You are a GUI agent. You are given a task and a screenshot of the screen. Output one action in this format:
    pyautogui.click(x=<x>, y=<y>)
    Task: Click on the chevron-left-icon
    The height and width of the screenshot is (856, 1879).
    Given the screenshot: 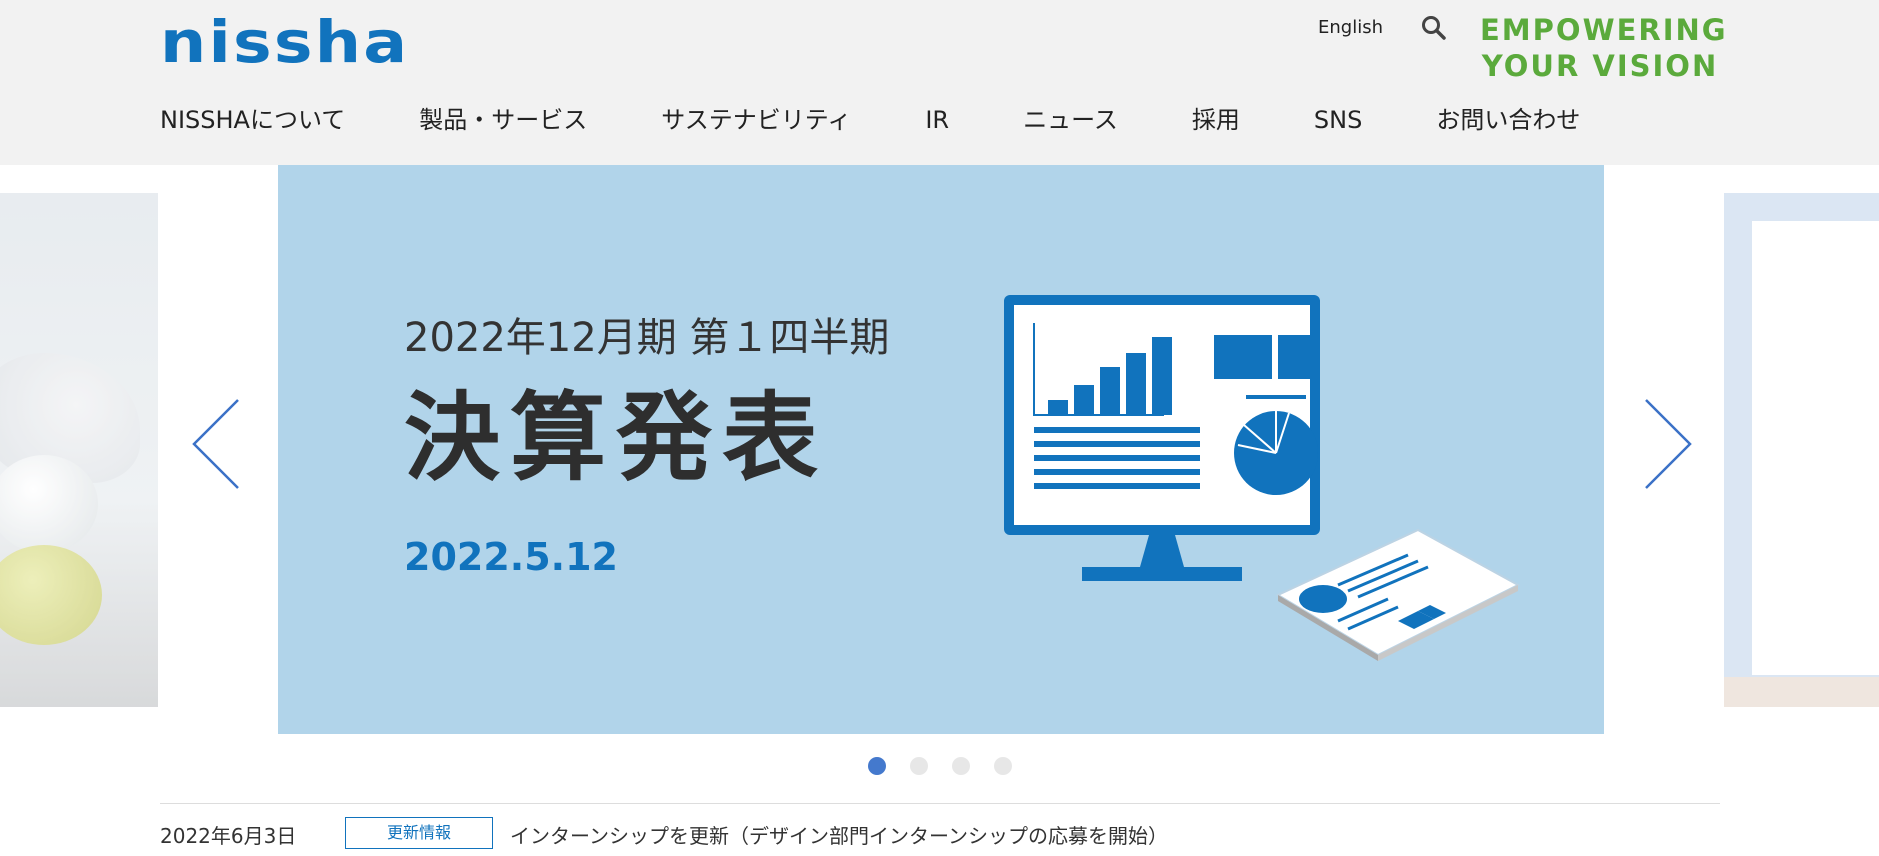 What is the action you would take?
    pyautogui.click(x=215, y=444)
    